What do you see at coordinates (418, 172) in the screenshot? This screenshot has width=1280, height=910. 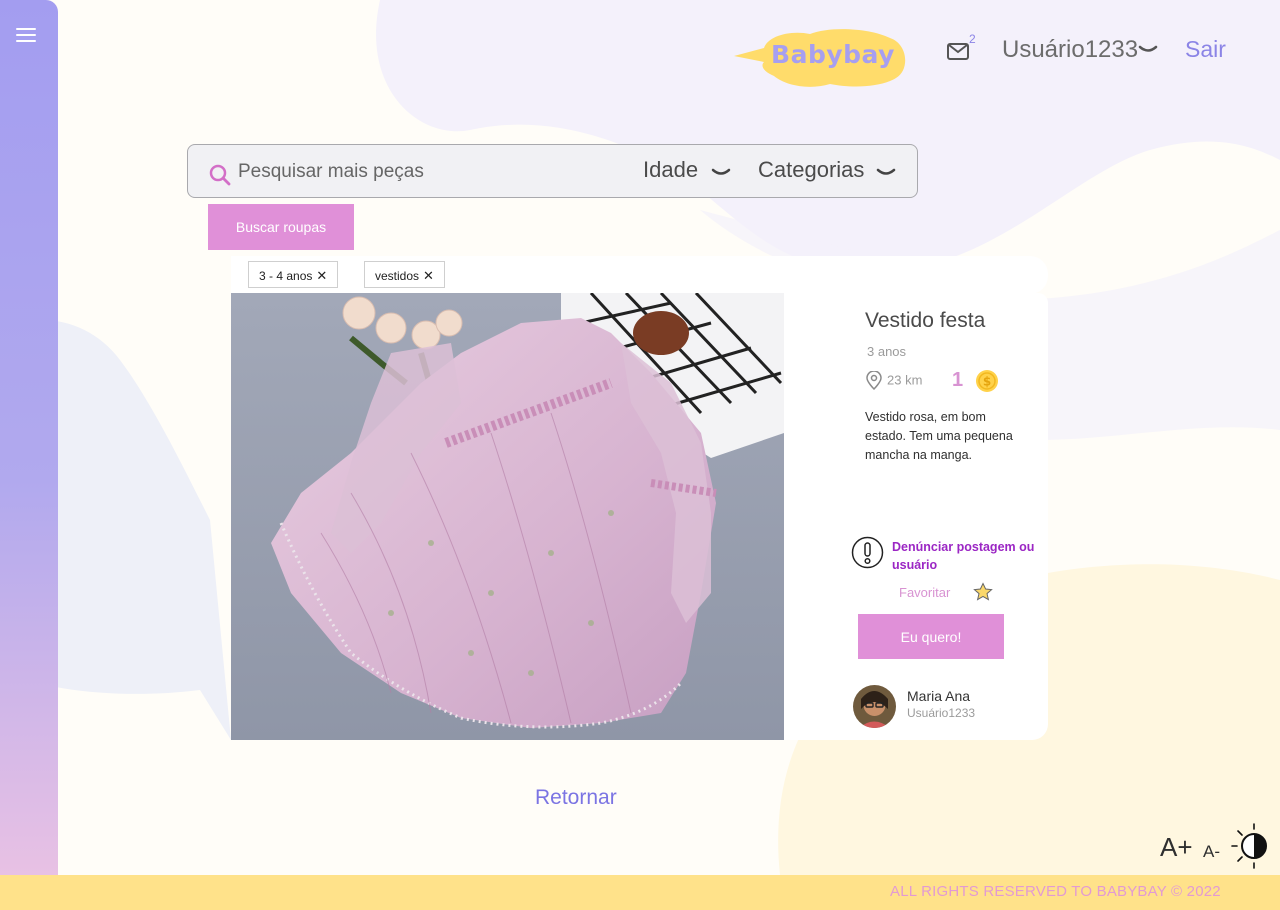 I see `search-input` at bounding box center [418, 172].